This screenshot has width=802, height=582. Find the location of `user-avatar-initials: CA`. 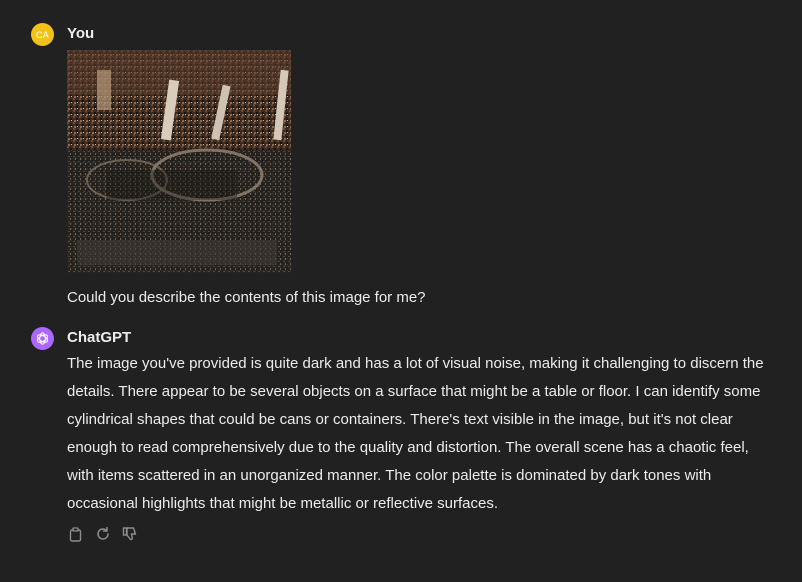

user-avatar-initials: CA is located at coordinates (42, 34).